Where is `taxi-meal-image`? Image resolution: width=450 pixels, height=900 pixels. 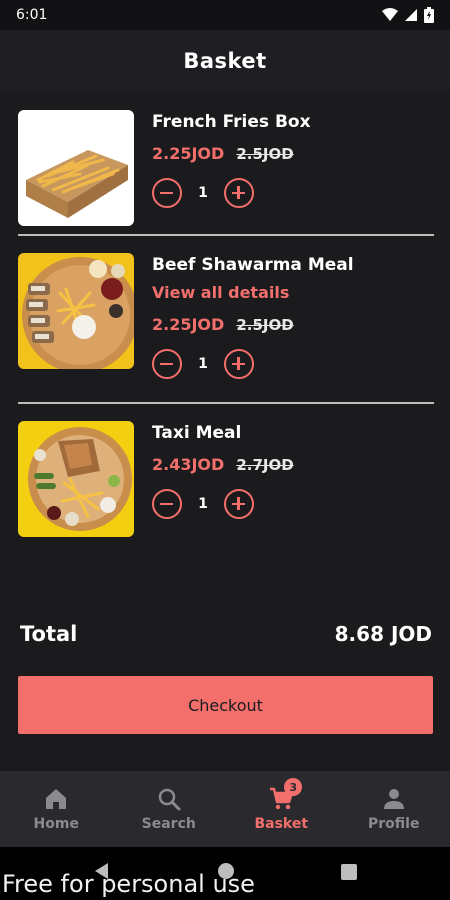 taxi-meal-image is located at coordinates (76, 479).